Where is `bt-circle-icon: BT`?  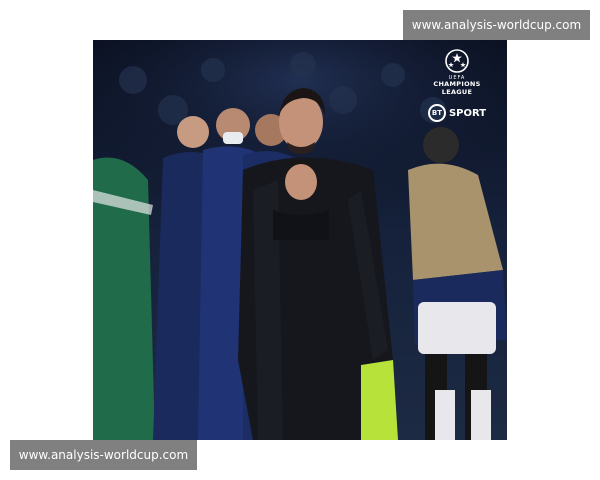 bt-circle-icon: BT is located at coordinates (436, 113).